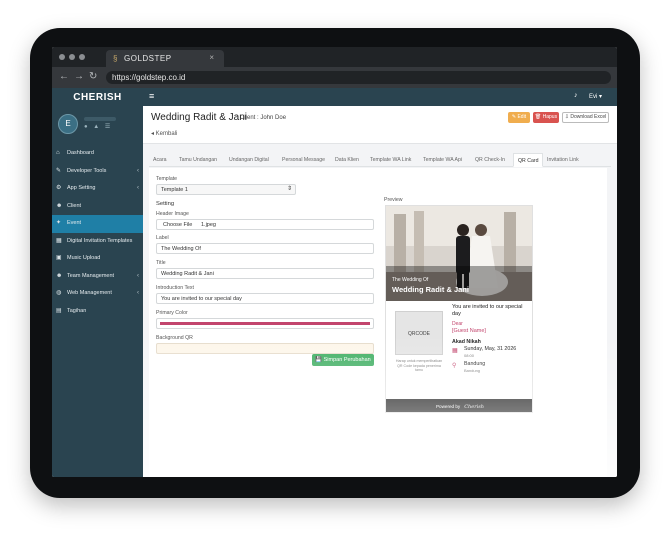  What do you see at coordinates (97, 97) in the screenshot?
I see `brand-logo: CHERISH` at bounding box center [97, 97].